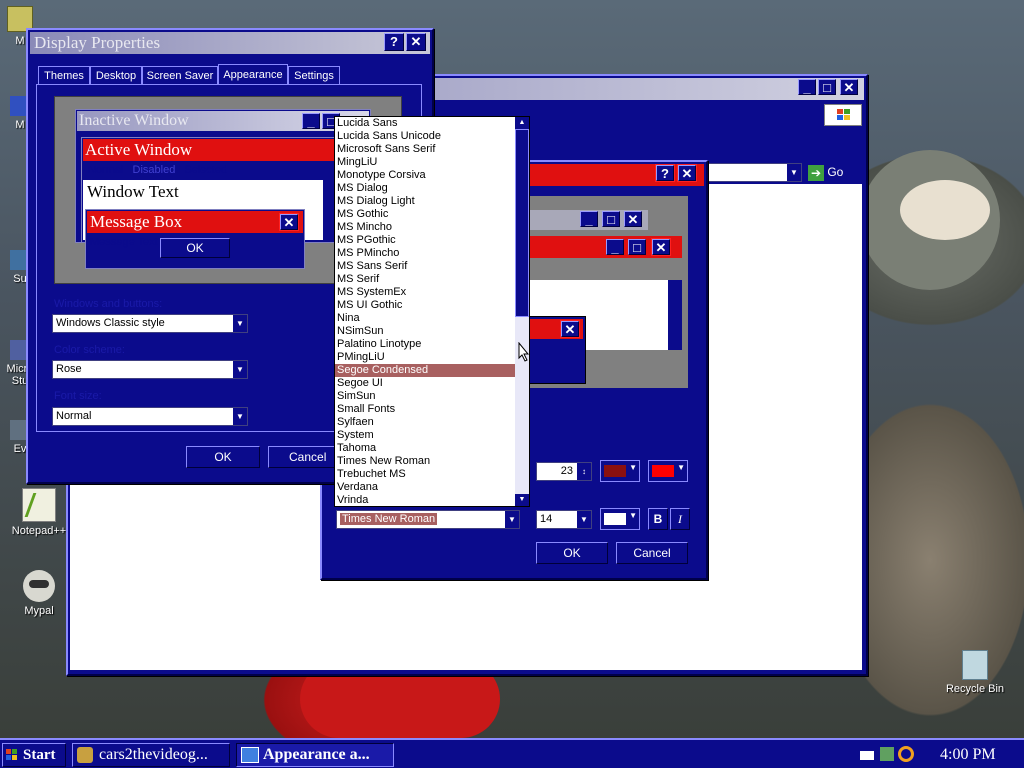  What do you see at coordinates (133, 191) in the screenshot?
I see `preview-window-text: Window Text` at bounding box center [133, 191].